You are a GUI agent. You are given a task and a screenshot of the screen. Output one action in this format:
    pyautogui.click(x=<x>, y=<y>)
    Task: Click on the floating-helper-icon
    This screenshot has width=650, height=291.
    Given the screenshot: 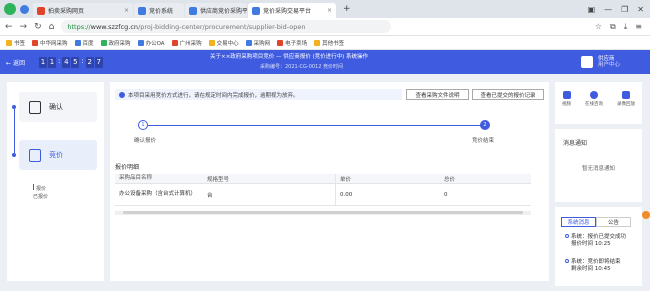 What is the action you would take?
    pyautogui.click(x=646, y=215)
    